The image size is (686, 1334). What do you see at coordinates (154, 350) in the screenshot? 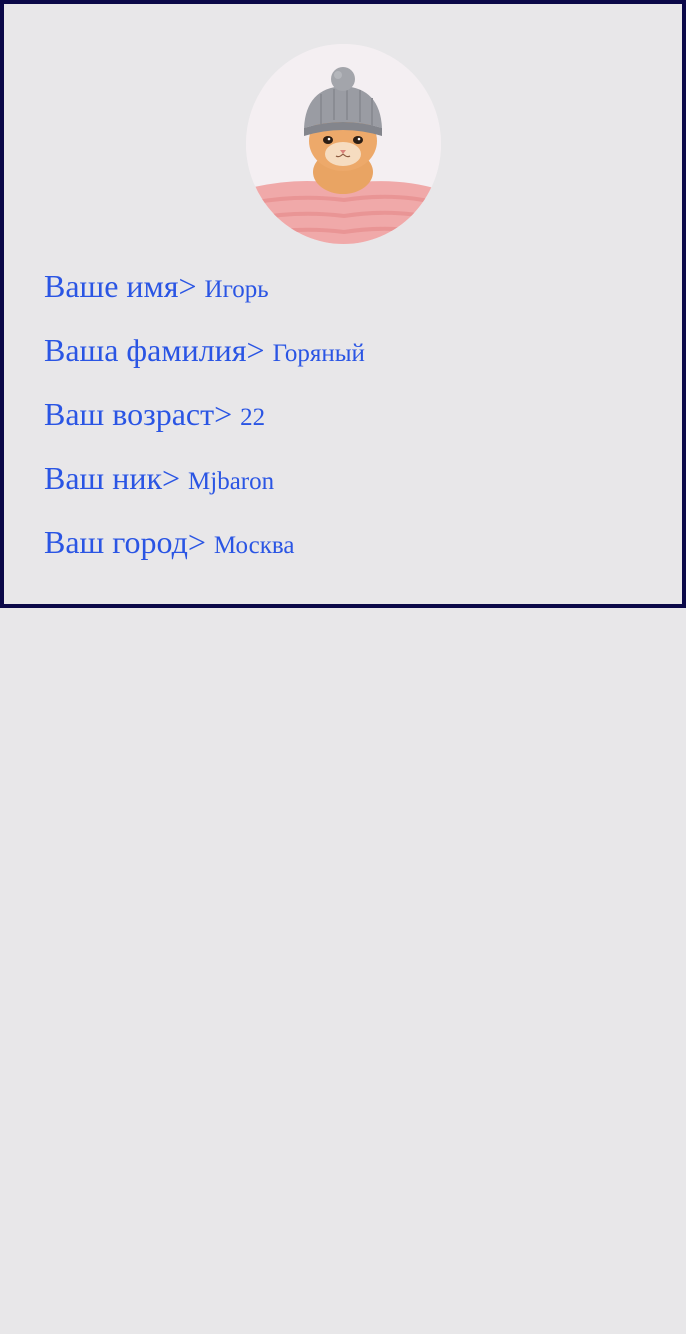
I see `field-label: Ваша фамилия>` at bounding box center [154, 350].